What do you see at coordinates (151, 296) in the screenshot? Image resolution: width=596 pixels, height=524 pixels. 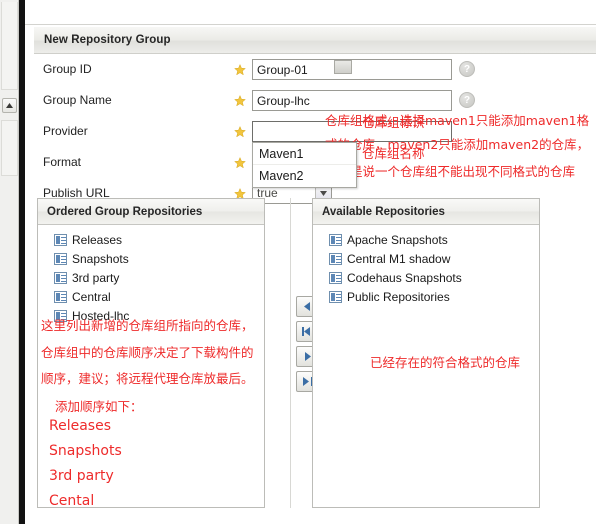 I see `list-item: Central` at bounding box center [151, 296].